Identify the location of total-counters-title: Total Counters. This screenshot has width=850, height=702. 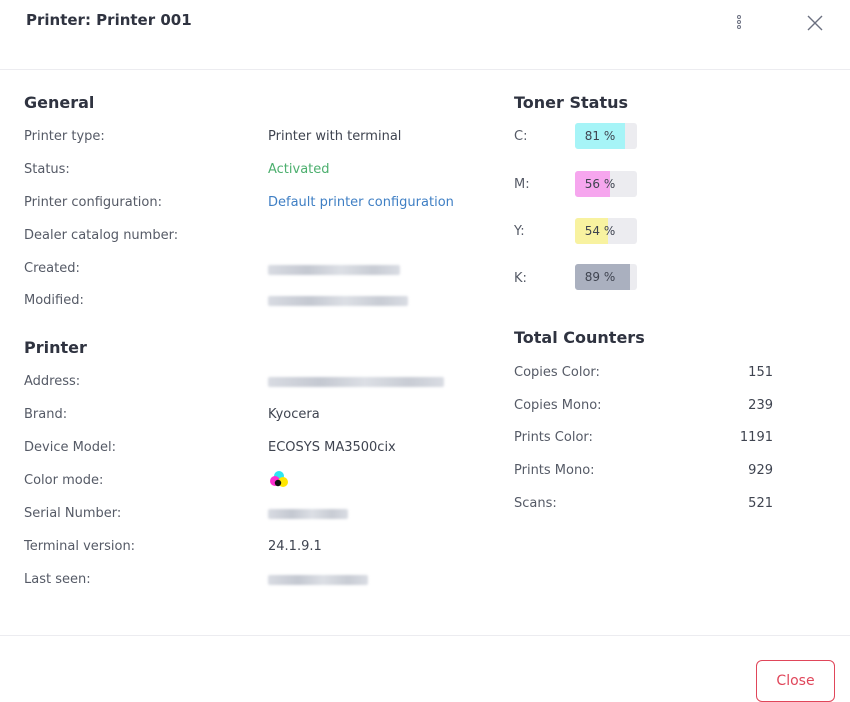
(579, 337).